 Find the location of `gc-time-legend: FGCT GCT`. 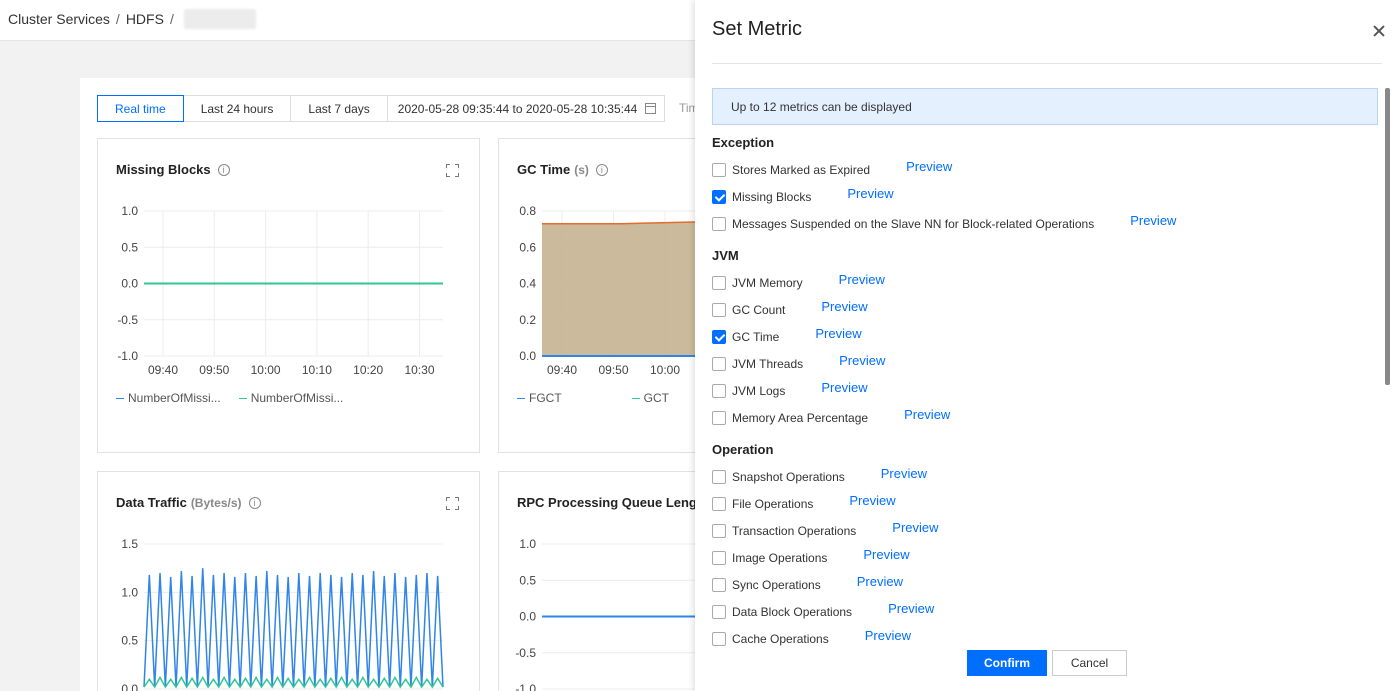

gc-time-legend: FGCT GCT is located at coordinates (593, 398).